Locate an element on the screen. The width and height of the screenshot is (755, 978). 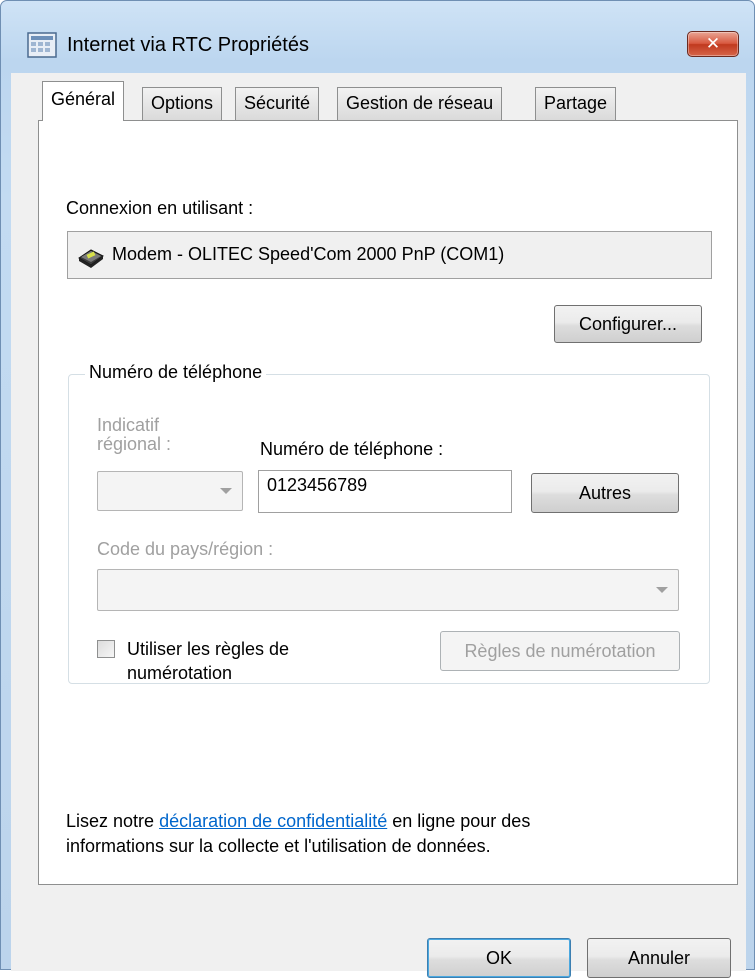
area-code-dropdown is located at coordinates (170, 491).